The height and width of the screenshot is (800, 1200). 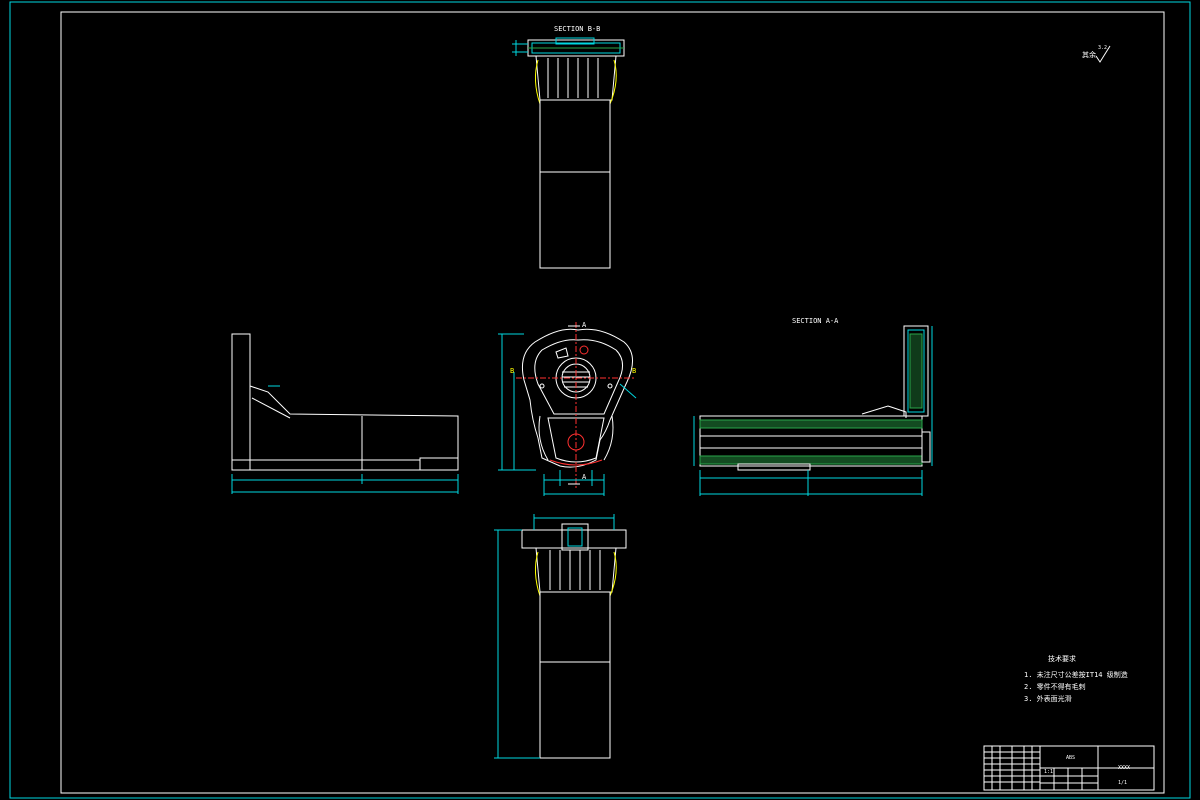 I want to click on title-block-scale: 1:1, so click(x=1049, y=772).